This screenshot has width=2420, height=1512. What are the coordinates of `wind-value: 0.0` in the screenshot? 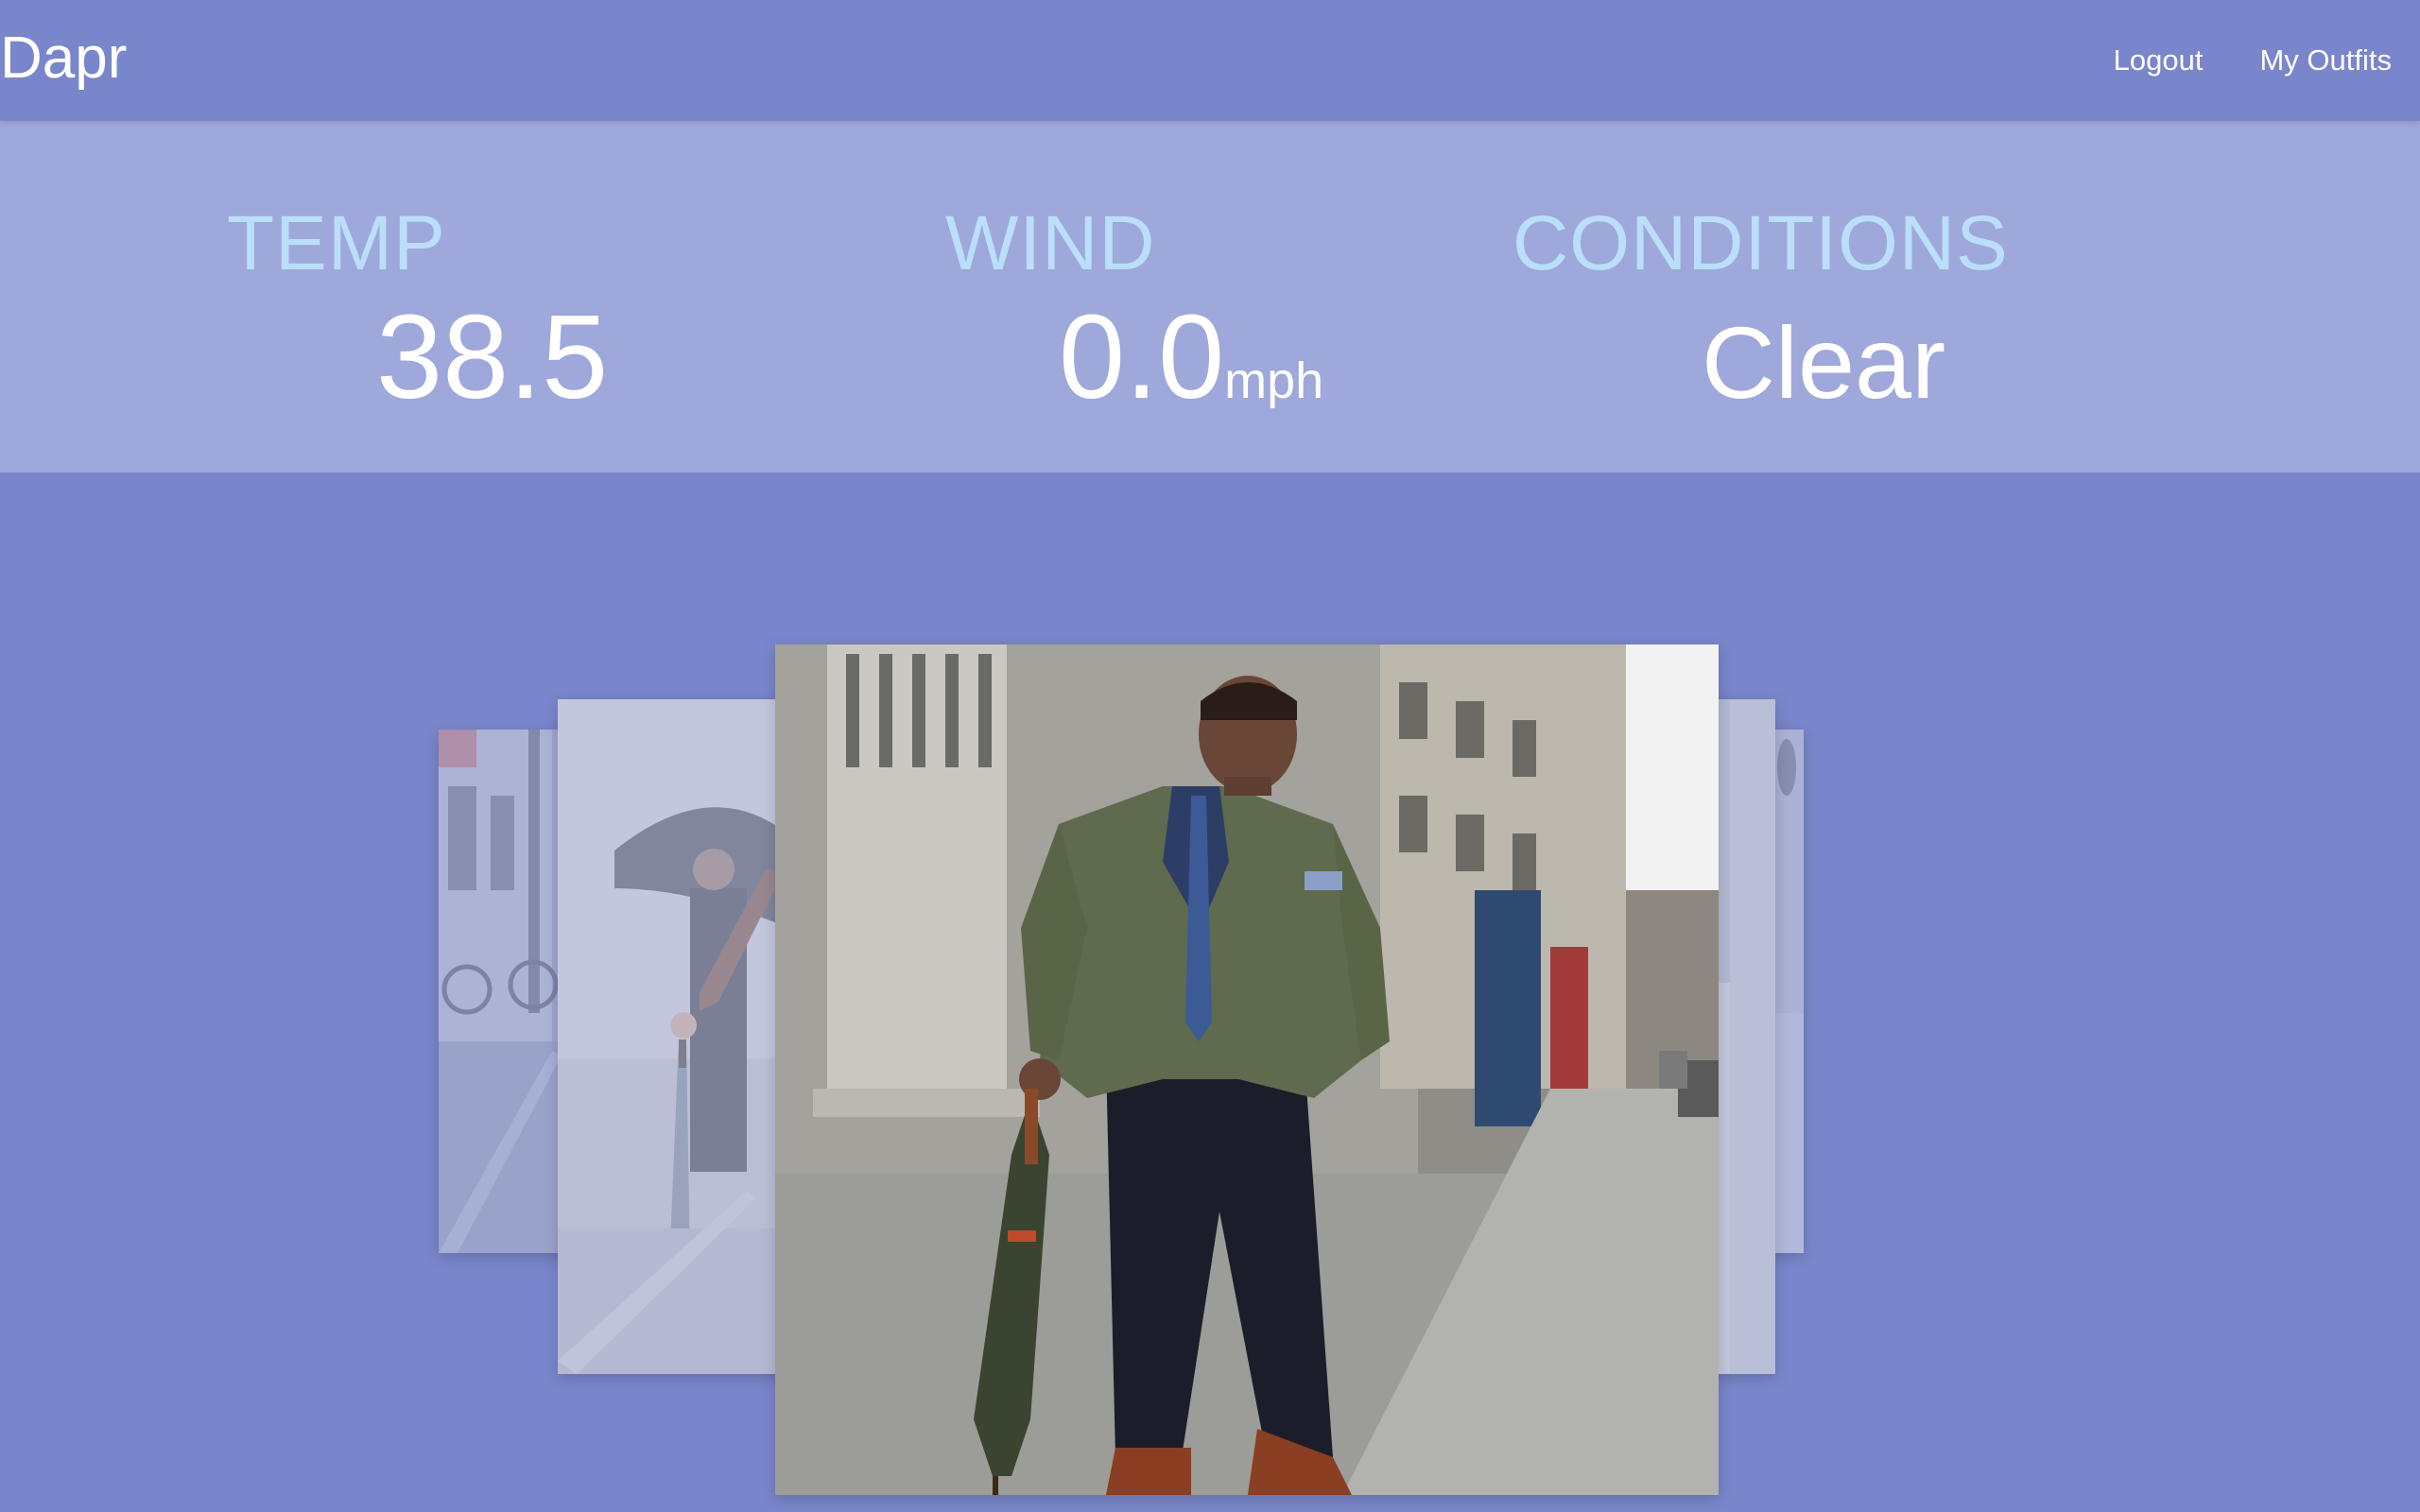 It's located at (1142, 356).